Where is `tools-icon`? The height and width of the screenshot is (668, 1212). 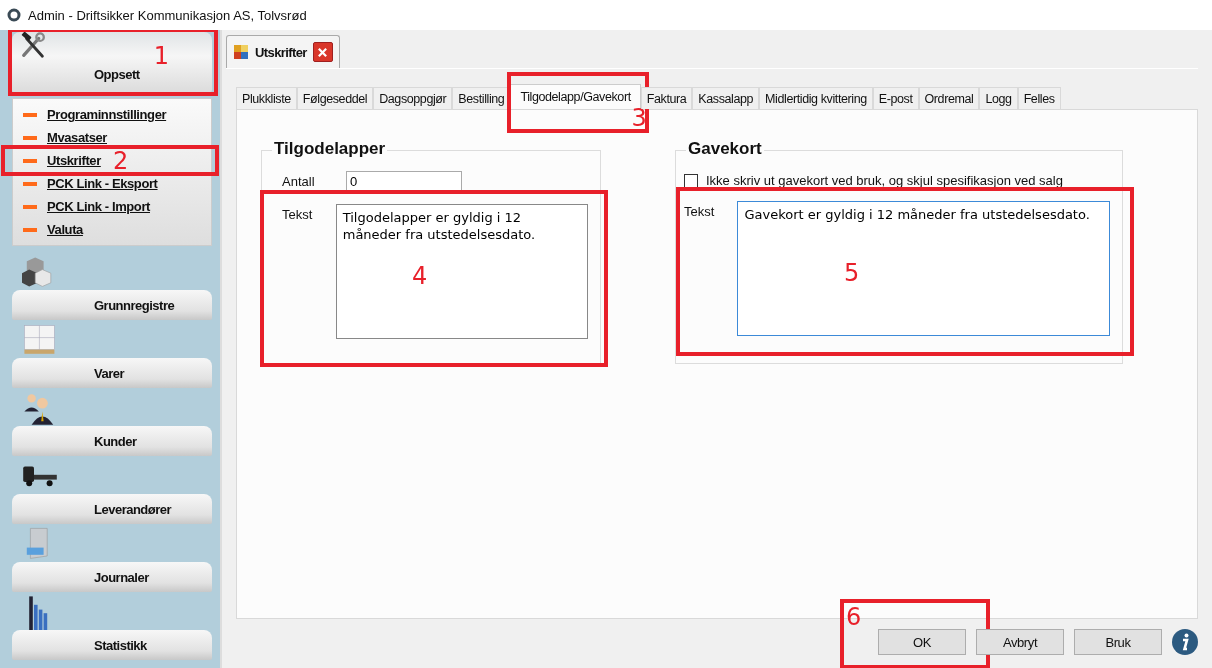
tools-icon is located at coordinates (34, 46).